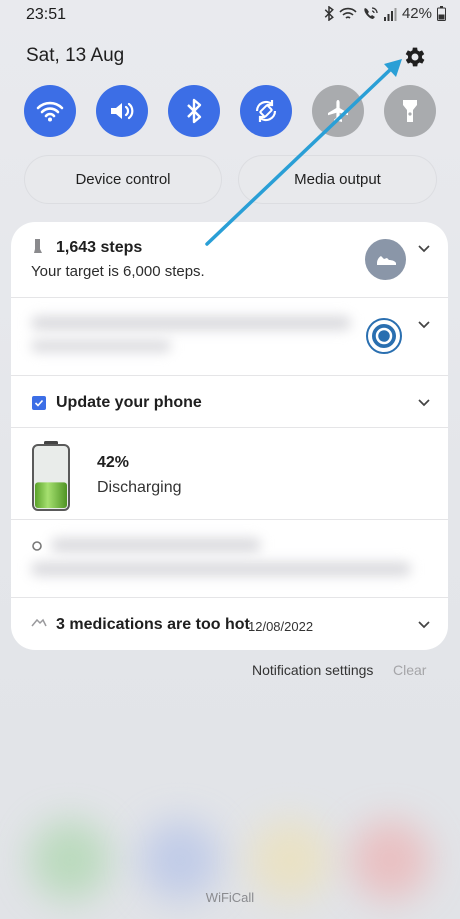  What do you see at coordinates (348, 13) in the screenshot?
I see `wifi-calling-icon` at bounding box center [348, 13].